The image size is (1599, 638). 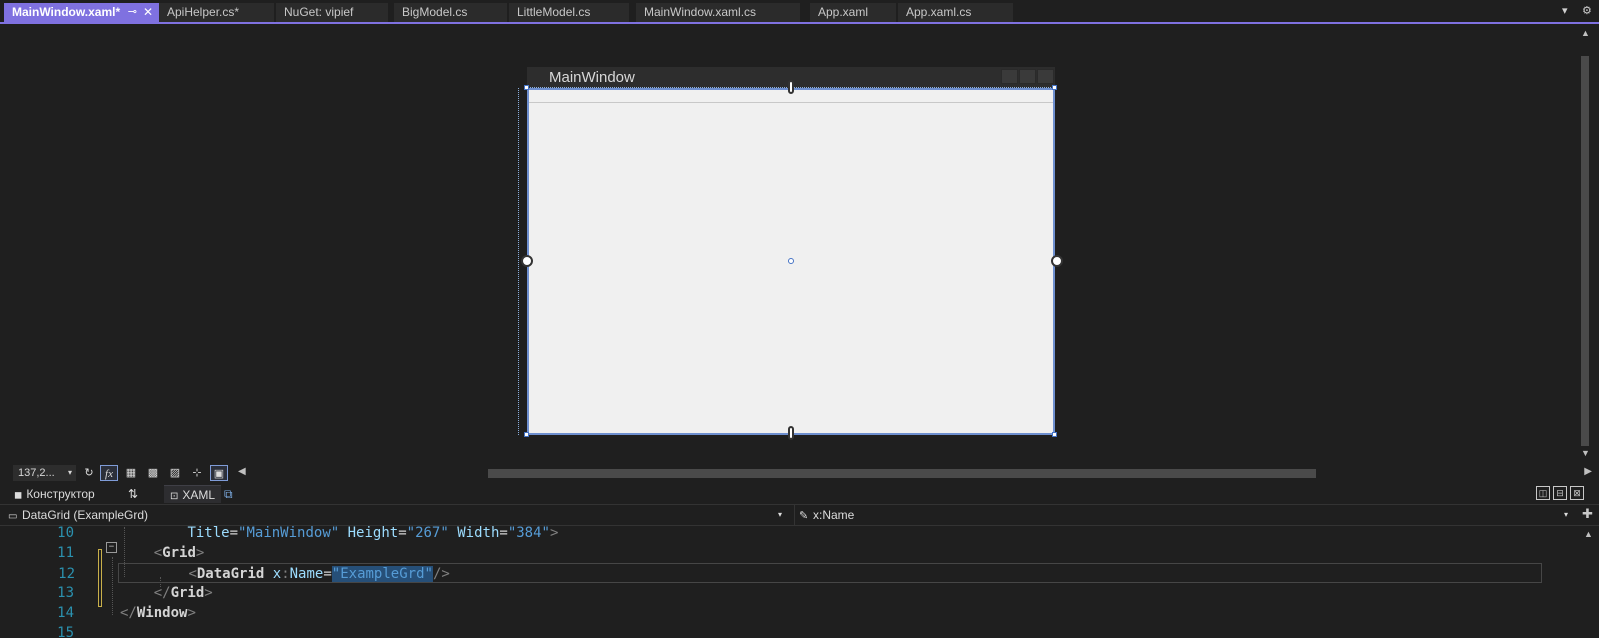 What do you see at coordinates (1577, 493) in the screenshot?
I see `collapse-pane-icon: ⊠` at bounding box center [1577, 493].